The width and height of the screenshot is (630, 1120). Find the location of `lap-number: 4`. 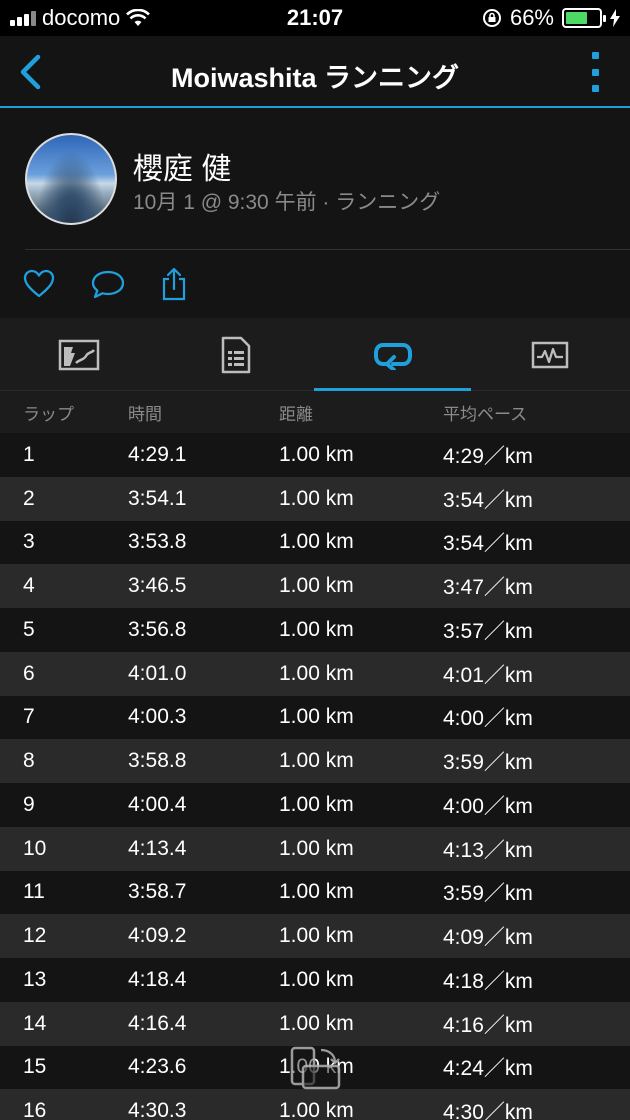

lap-number: 4 is located at coordinates (29, 586).